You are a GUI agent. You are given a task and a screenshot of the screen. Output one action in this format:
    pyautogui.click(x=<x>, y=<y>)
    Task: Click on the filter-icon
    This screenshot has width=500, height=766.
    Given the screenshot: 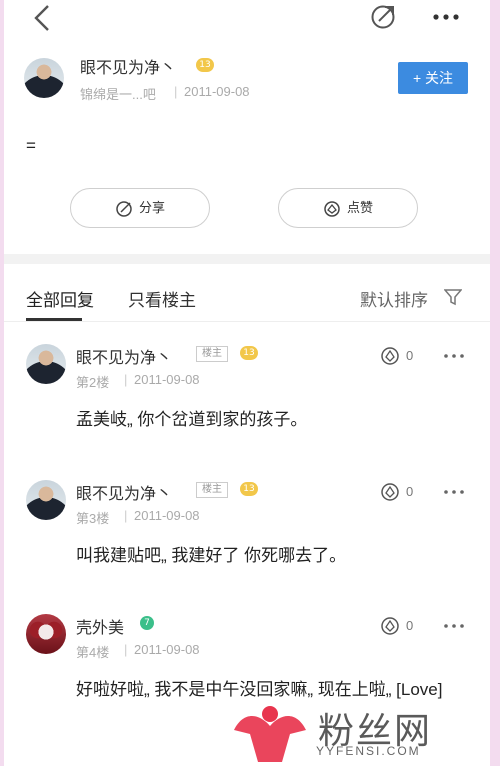 What is the action you would take?
    pyautogui.click(x=453, y=297)
    